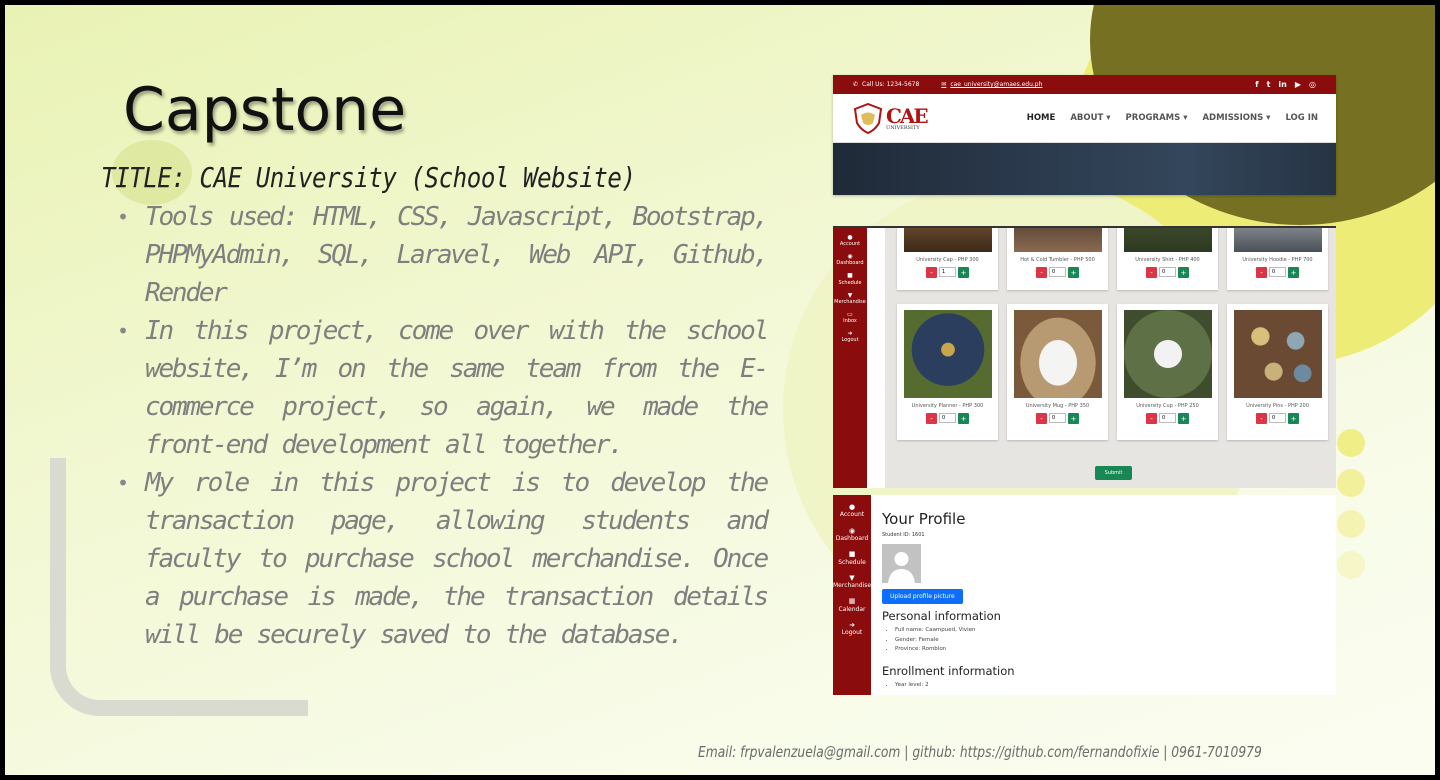 This screenshot has width=1440, height=780. I want to click on enrollment-info-heading: Enrollment information, so click(948, 670).